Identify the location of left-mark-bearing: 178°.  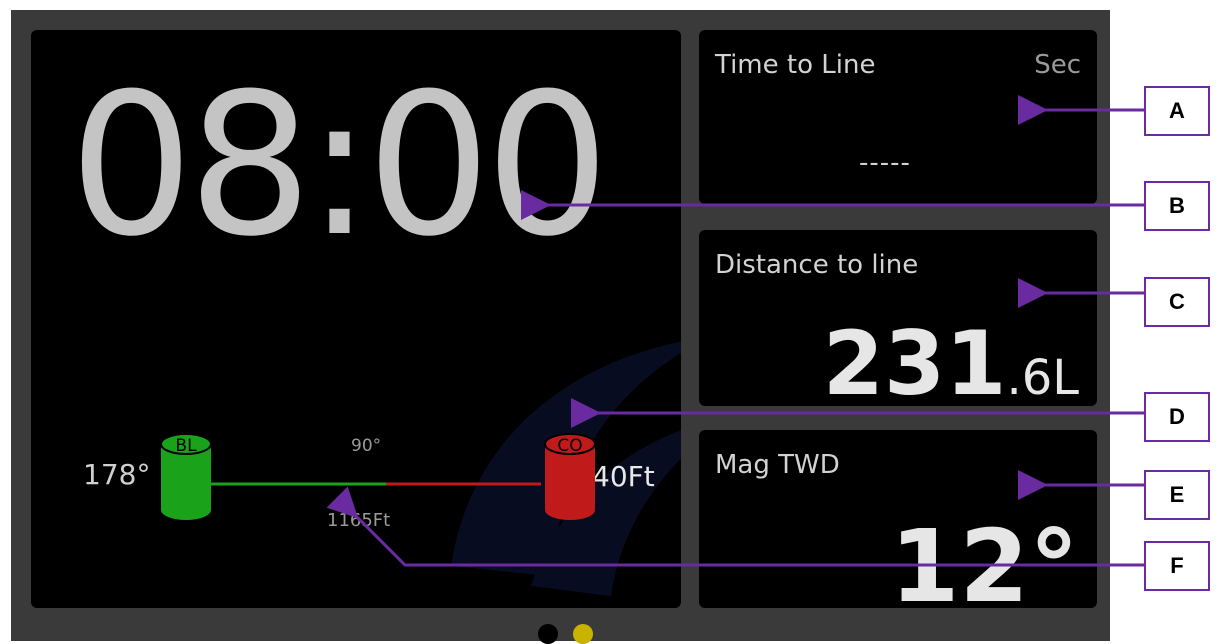
(117, 474).